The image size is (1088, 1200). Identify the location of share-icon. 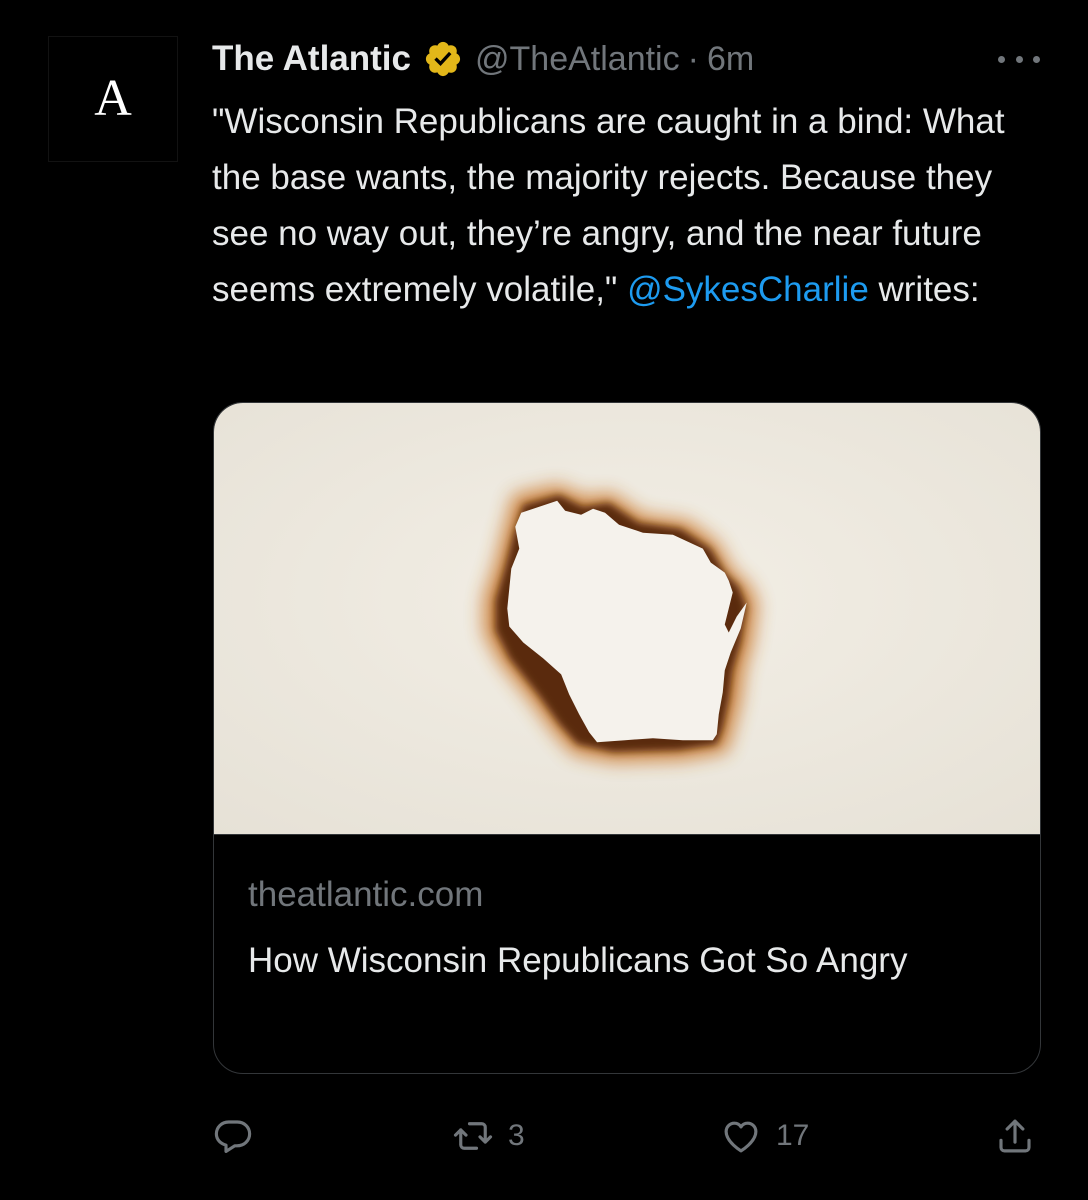
(1015, 1136).